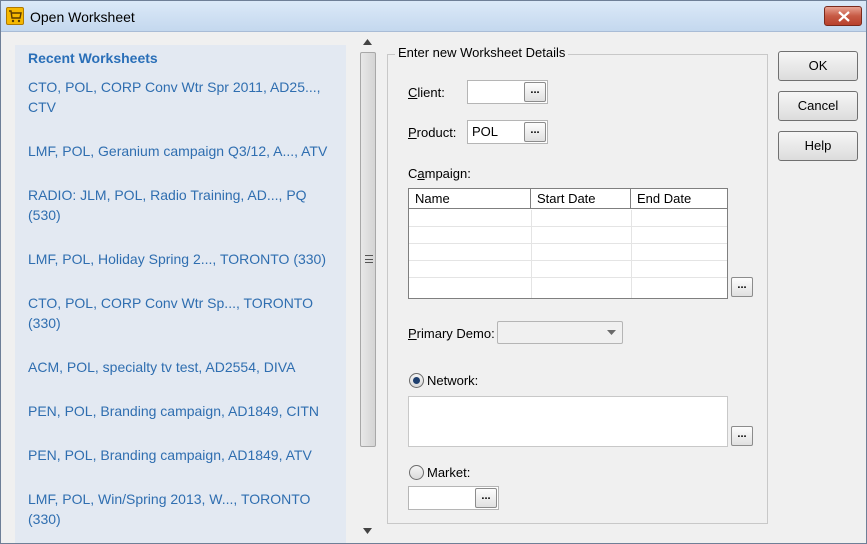  I want to click on scrollbar-thumb, so click(368, 249).